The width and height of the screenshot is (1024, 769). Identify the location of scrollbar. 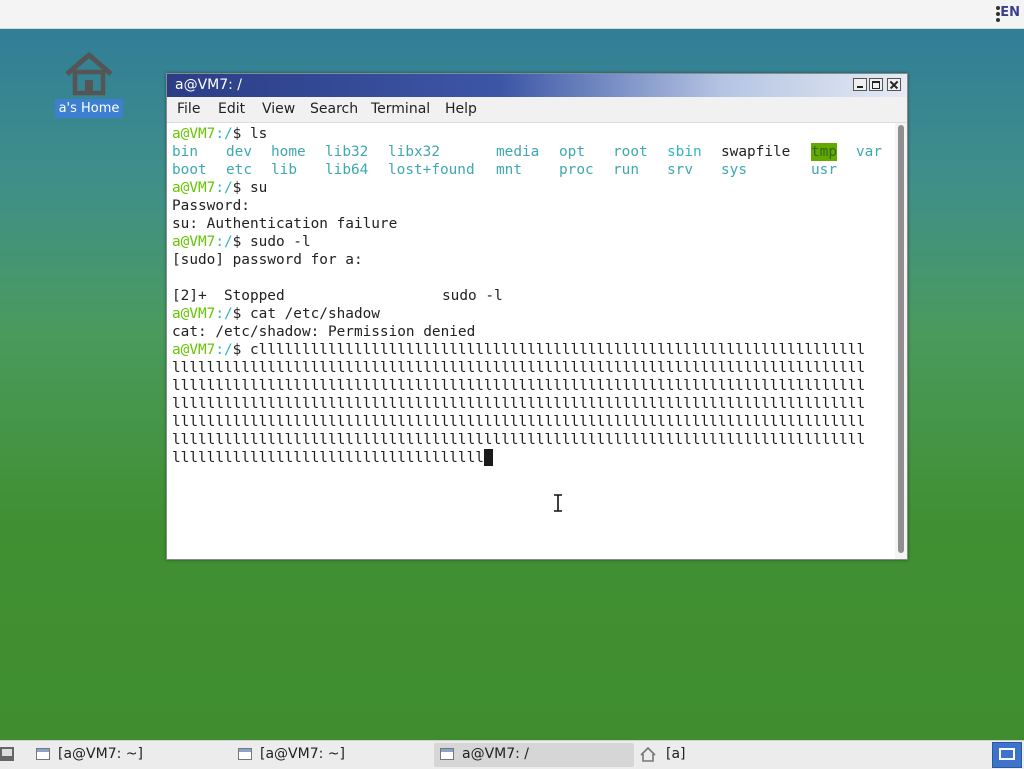
(901, 341).